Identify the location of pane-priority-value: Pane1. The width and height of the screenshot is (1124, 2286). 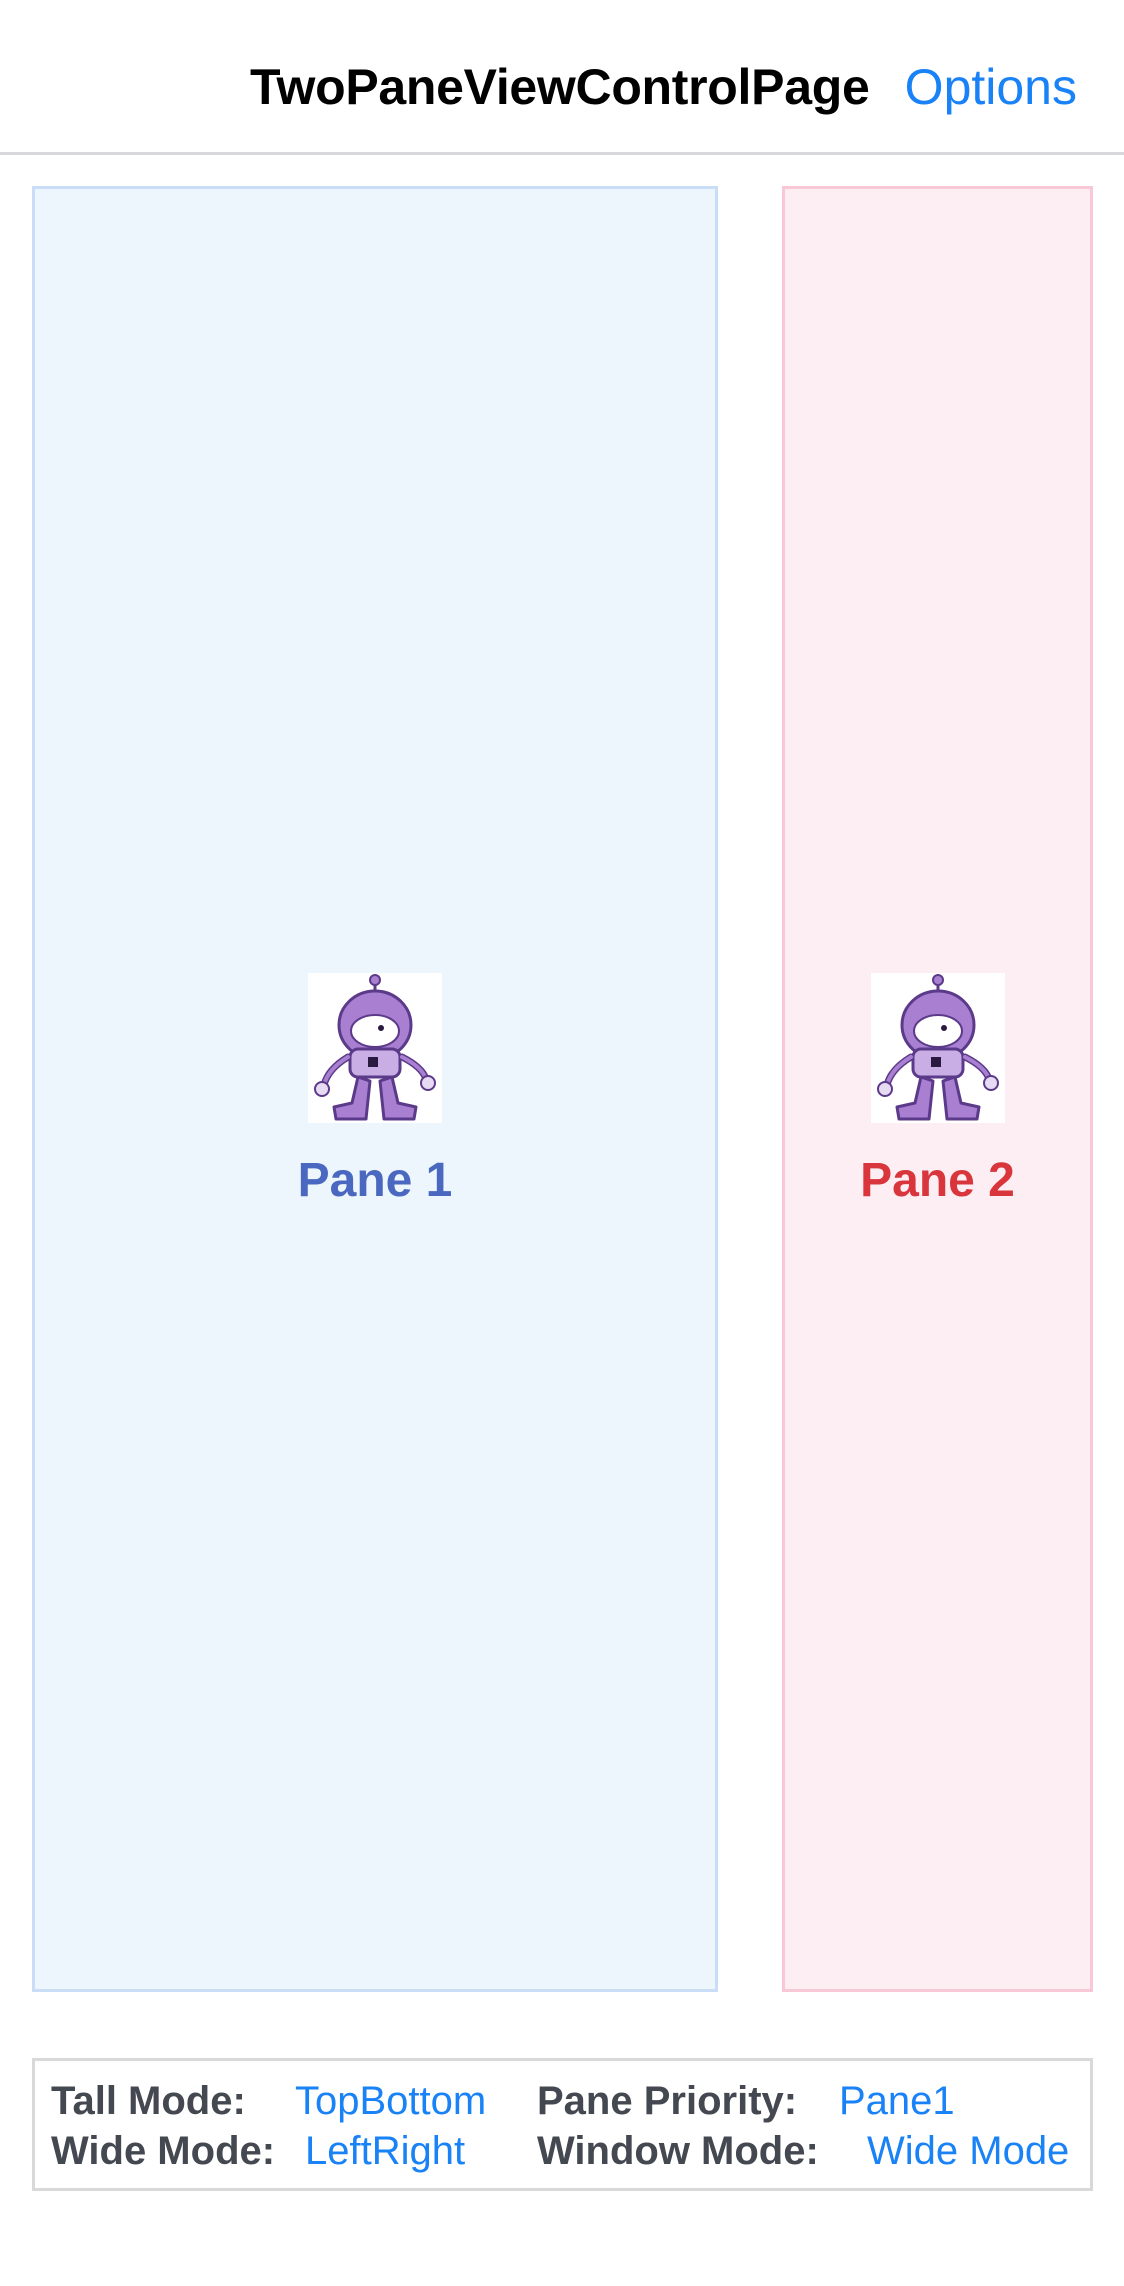
(897, 2101).